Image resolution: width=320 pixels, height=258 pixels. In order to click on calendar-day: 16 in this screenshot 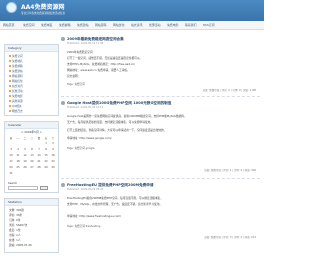, I will do `click(53, 155)`.